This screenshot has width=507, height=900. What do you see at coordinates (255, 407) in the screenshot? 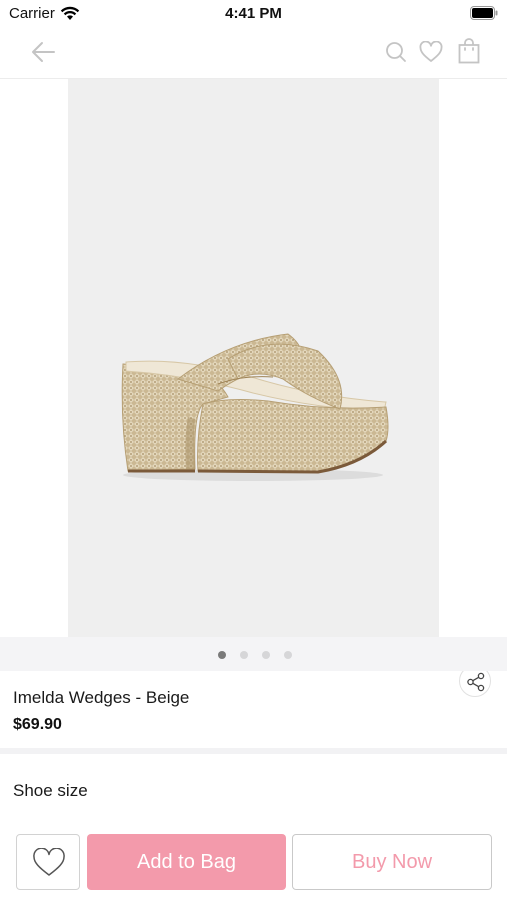
I see `wedge-sandal-image` at bounding box center [255, 407].